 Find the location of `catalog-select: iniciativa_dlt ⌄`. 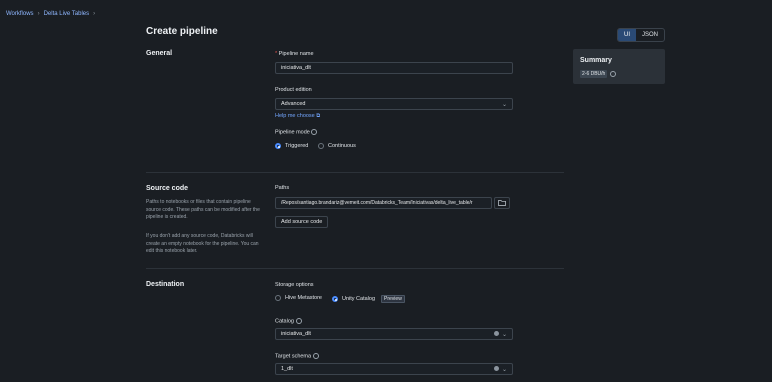

catalog-select: iniciativa_dlt ⌄ is located at coordinates (394, 334).